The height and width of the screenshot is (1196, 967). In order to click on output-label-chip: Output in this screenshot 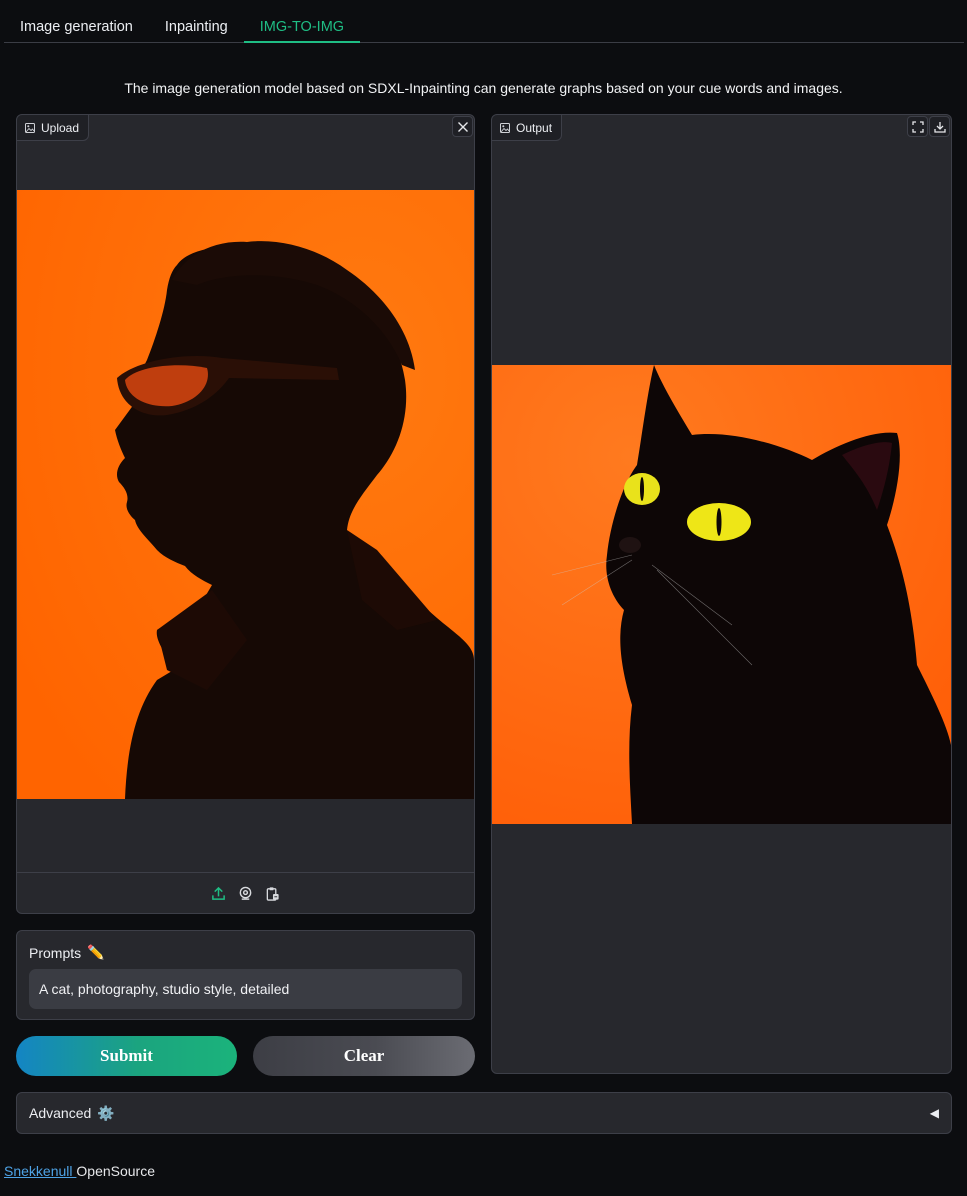, I will do `click(527, 128)`.